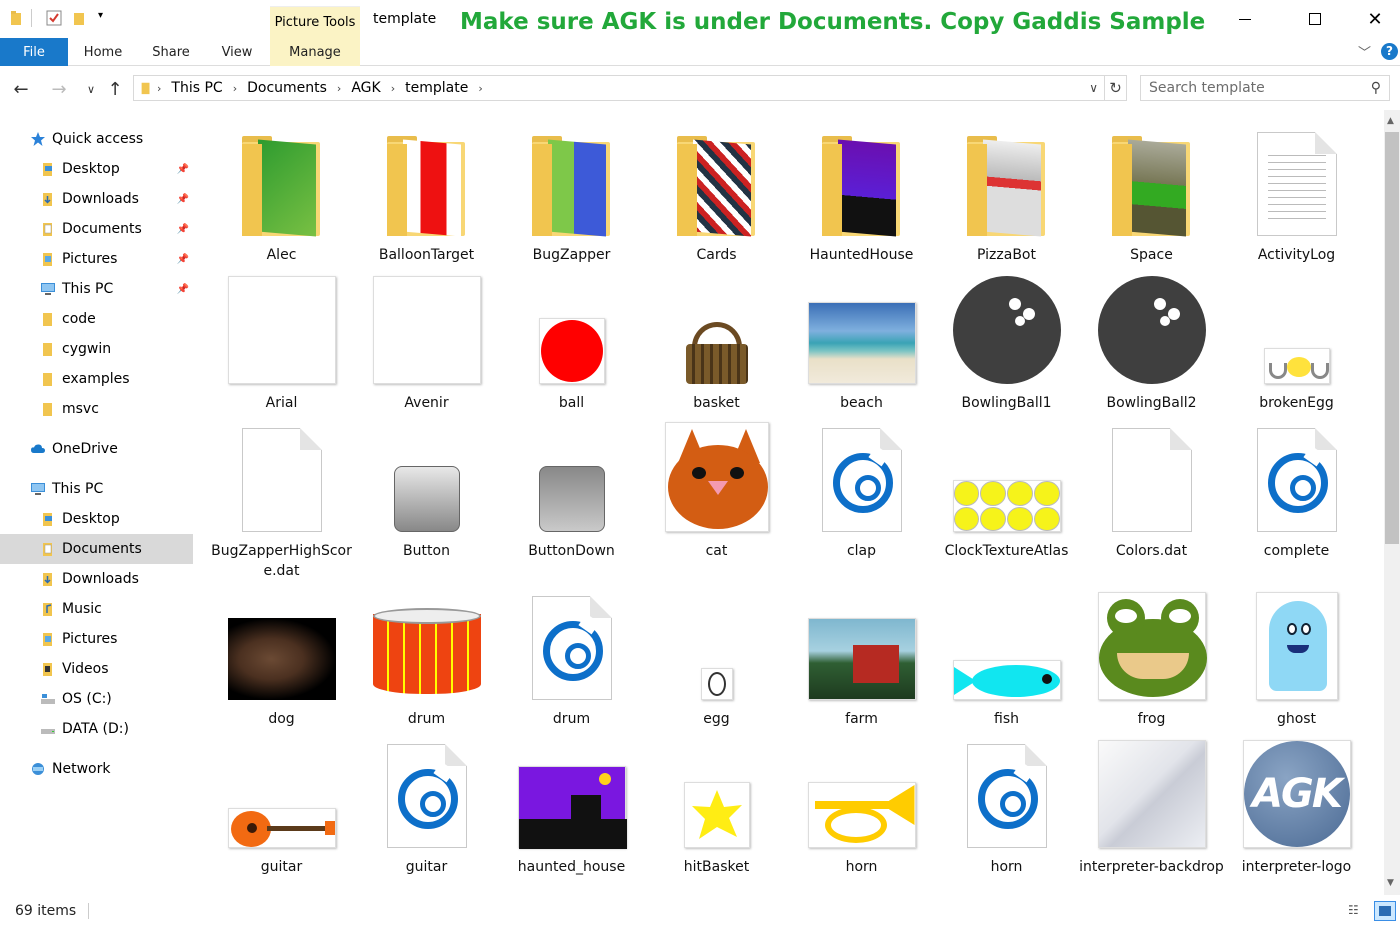  I want to click on sidebar-item-documents: Documents, so click(96, 549).